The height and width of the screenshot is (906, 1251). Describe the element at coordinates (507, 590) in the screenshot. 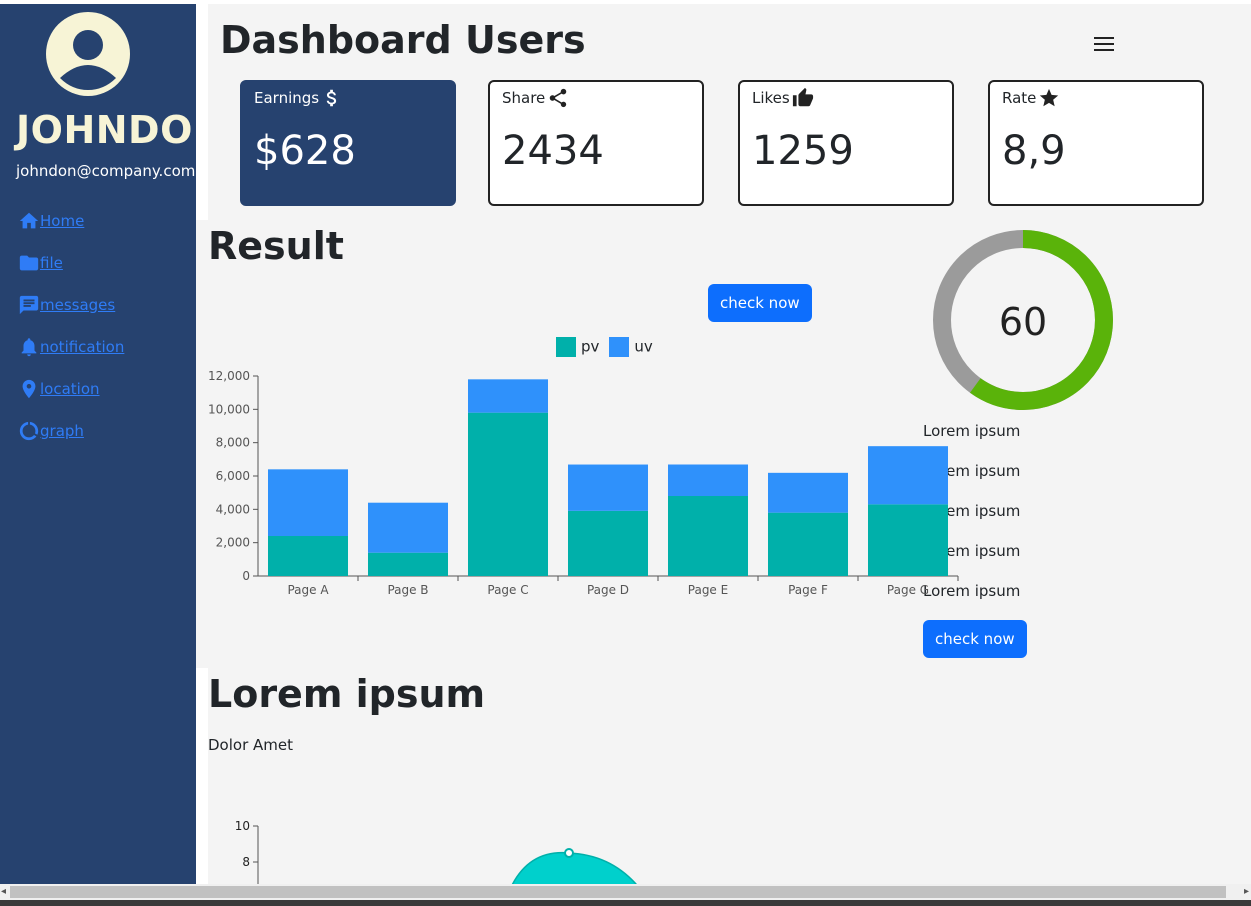

I see `x-tick-label: Page C` at that location.